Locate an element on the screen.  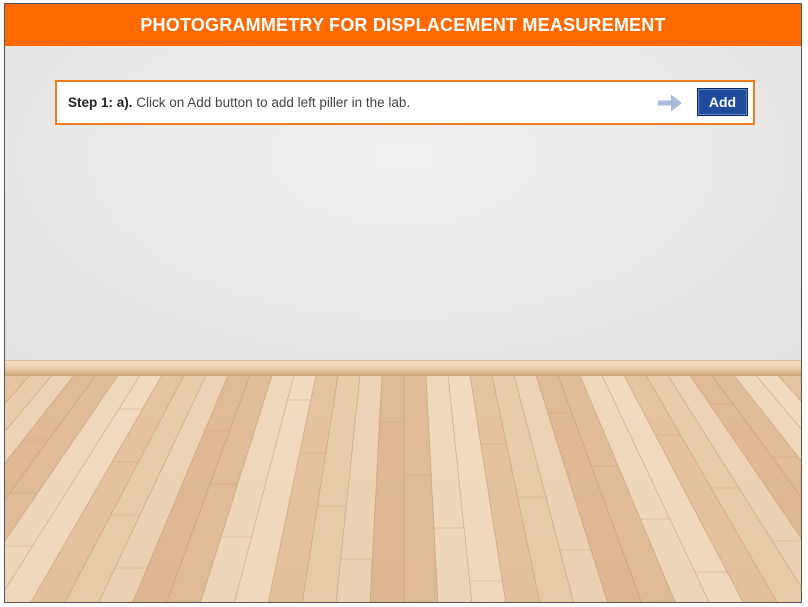
step-label: Step 1: a). is located at coordinates (100, 102).